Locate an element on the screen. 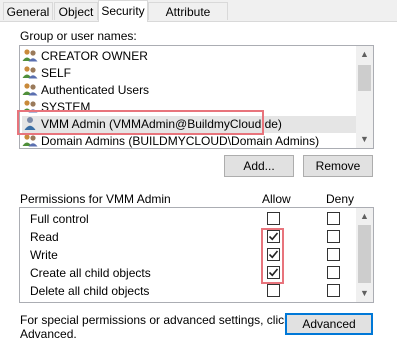  user-list-item: Authenticated Users is located at coordinates (189, 90).